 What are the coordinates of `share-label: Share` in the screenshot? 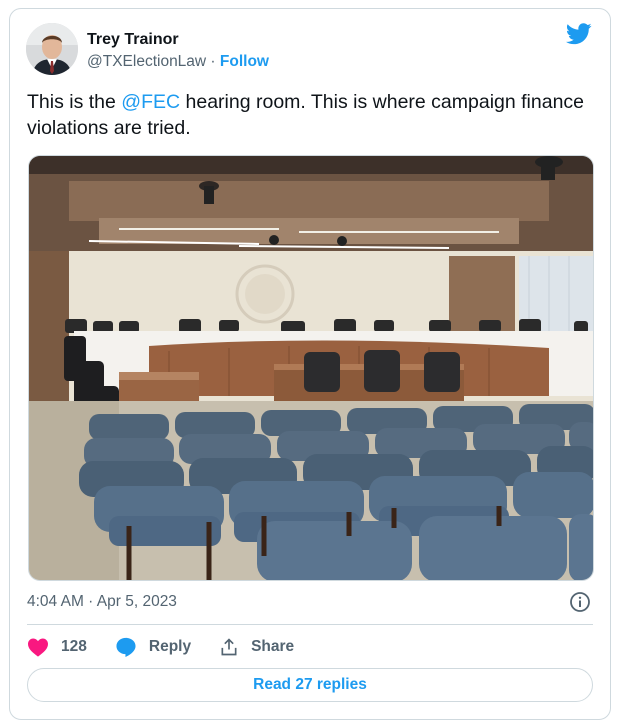 It's located at (273, 646).